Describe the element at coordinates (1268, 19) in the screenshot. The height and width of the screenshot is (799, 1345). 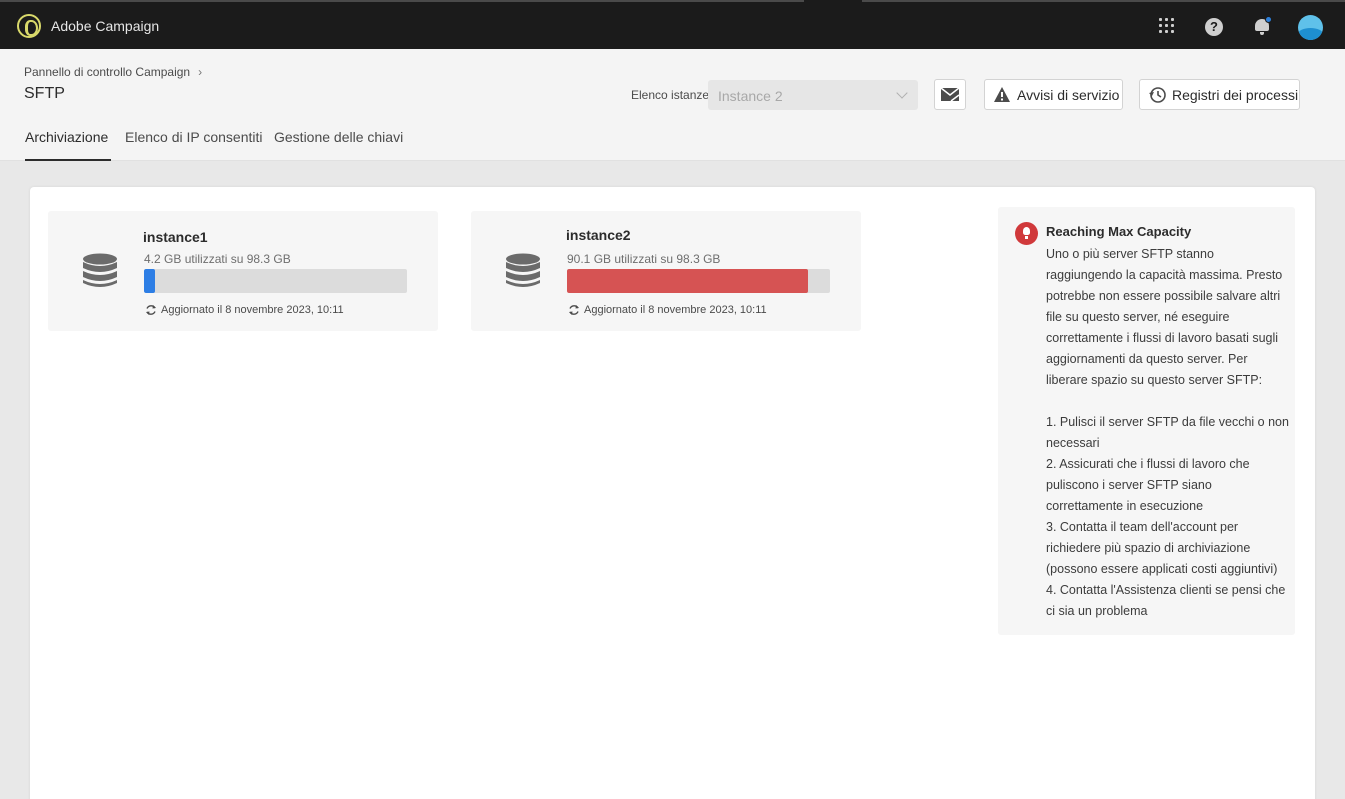
I see `notification-dot` at that location.